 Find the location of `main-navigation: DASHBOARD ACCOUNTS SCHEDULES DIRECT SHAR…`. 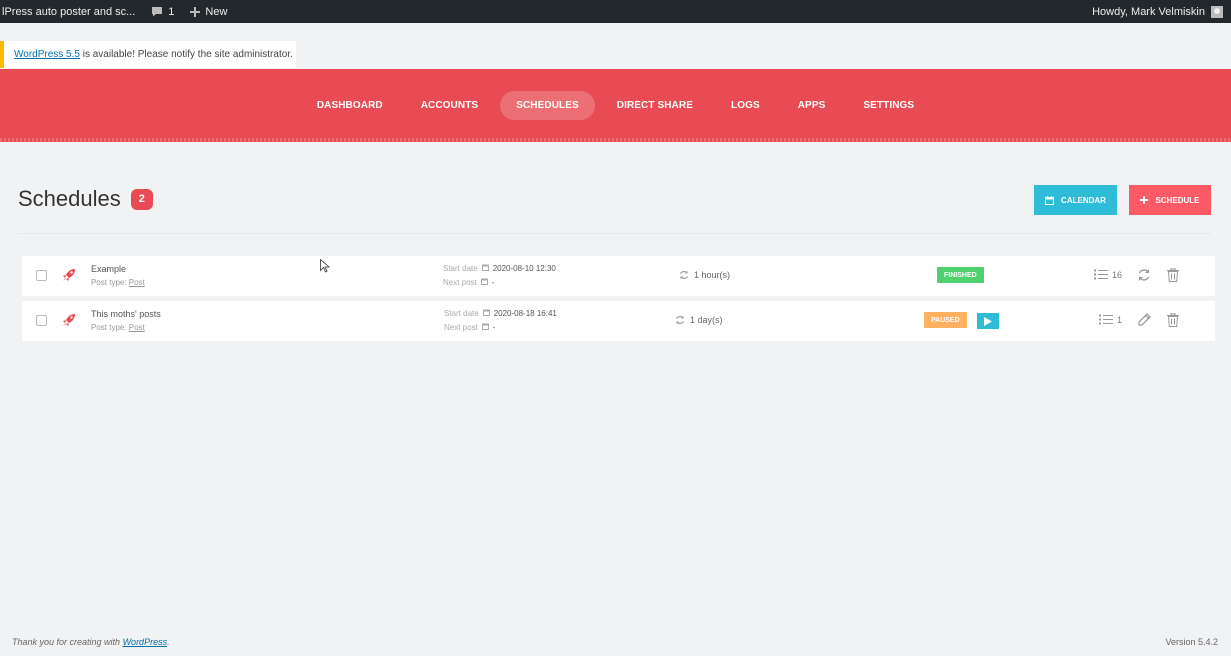

main-navigation: DASHBOARD ACCOUNTS SCHEDULES DIRECT SHAR… is located at coordinates (615, 105).